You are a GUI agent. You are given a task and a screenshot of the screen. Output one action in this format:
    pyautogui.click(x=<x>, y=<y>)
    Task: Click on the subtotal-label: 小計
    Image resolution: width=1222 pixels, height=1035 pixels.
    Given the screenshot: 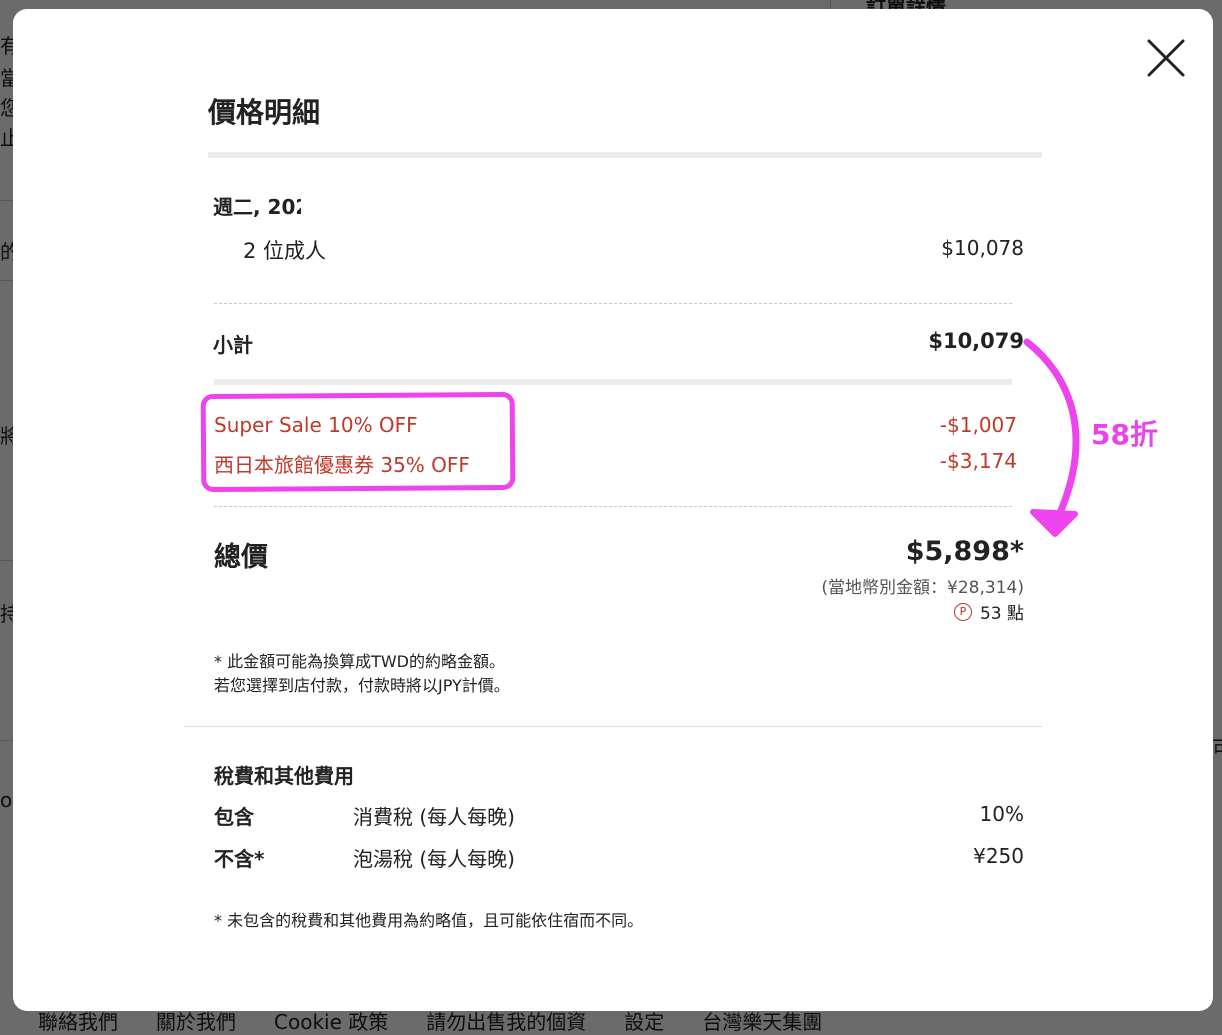 What is the action you would take?
    pyautogui.click(x=233, y=345)
    